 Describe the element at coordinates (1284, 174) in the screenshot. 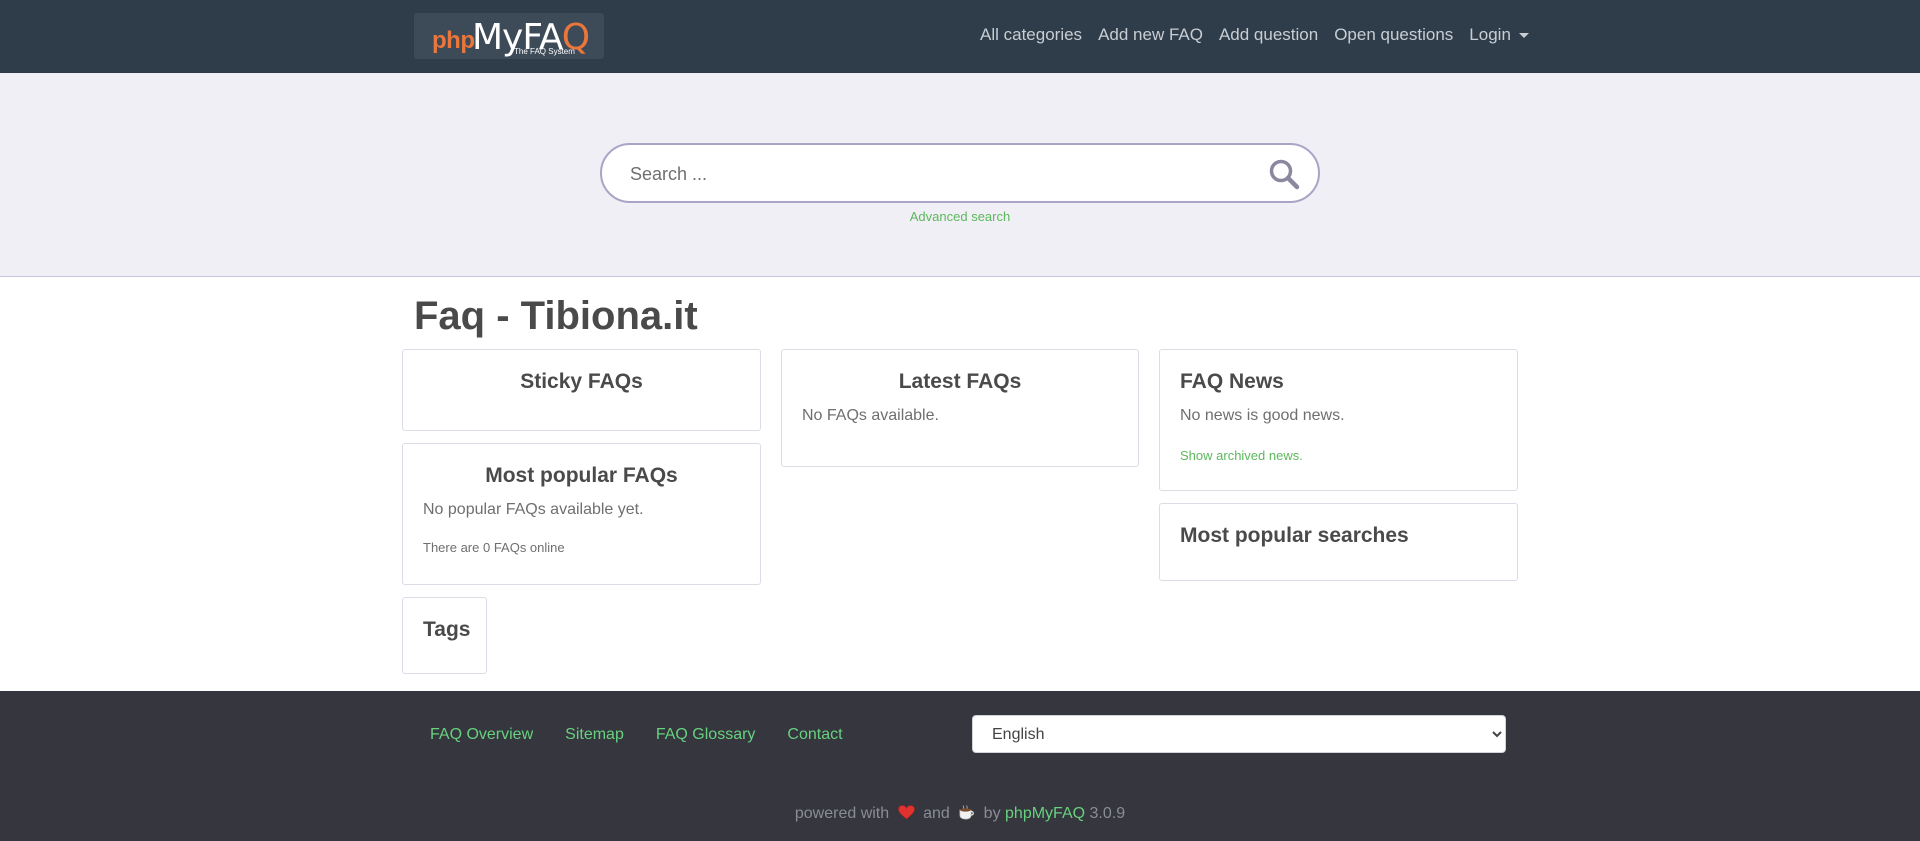

I see `search-icon` at that location.